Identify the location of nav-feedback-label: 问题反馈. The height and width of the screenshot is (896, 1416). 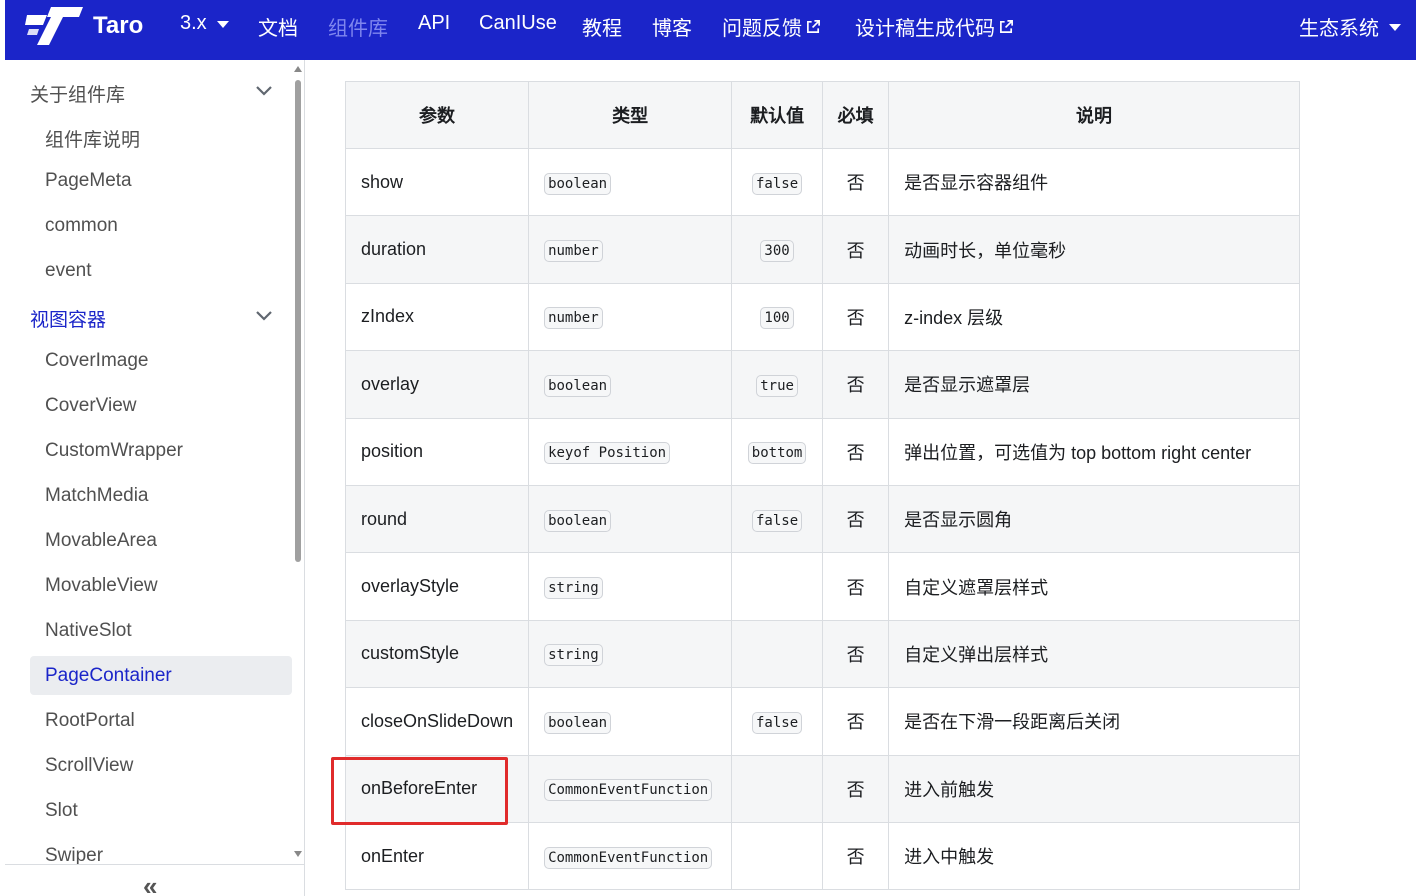
(762, 29).